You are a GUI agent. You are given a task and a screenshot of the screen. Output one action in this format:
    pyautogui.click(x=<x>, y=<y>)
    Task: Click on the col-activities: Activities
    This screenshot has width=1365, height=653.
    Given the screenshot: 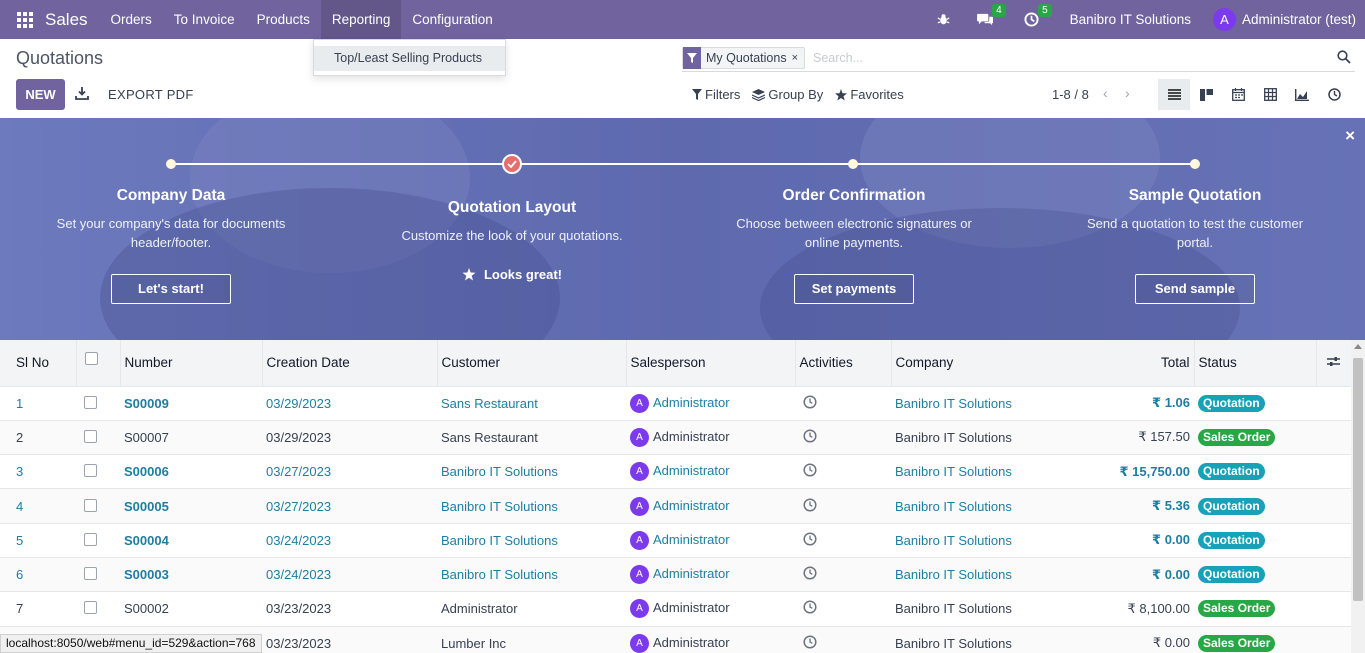 What is the action you would take?
    pyautogui.click(x=843, y=363)
    